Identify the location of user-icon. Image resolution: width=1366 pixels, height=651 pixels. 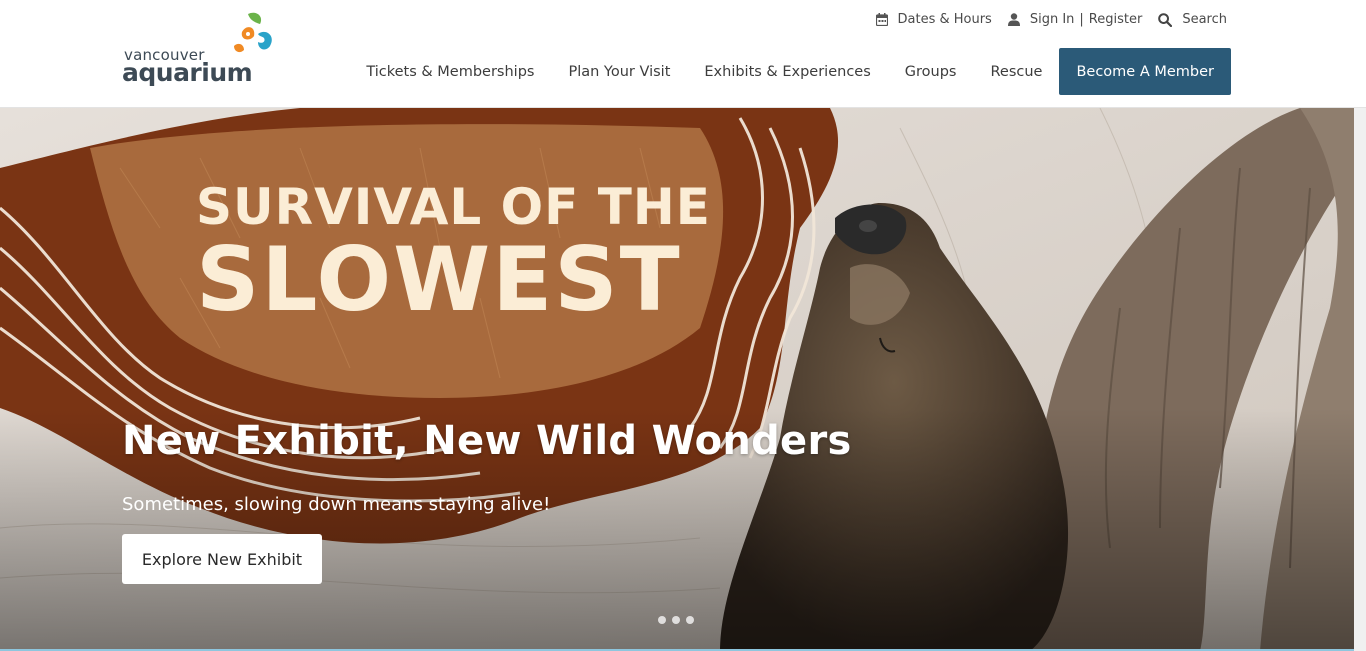
(1013, 19).